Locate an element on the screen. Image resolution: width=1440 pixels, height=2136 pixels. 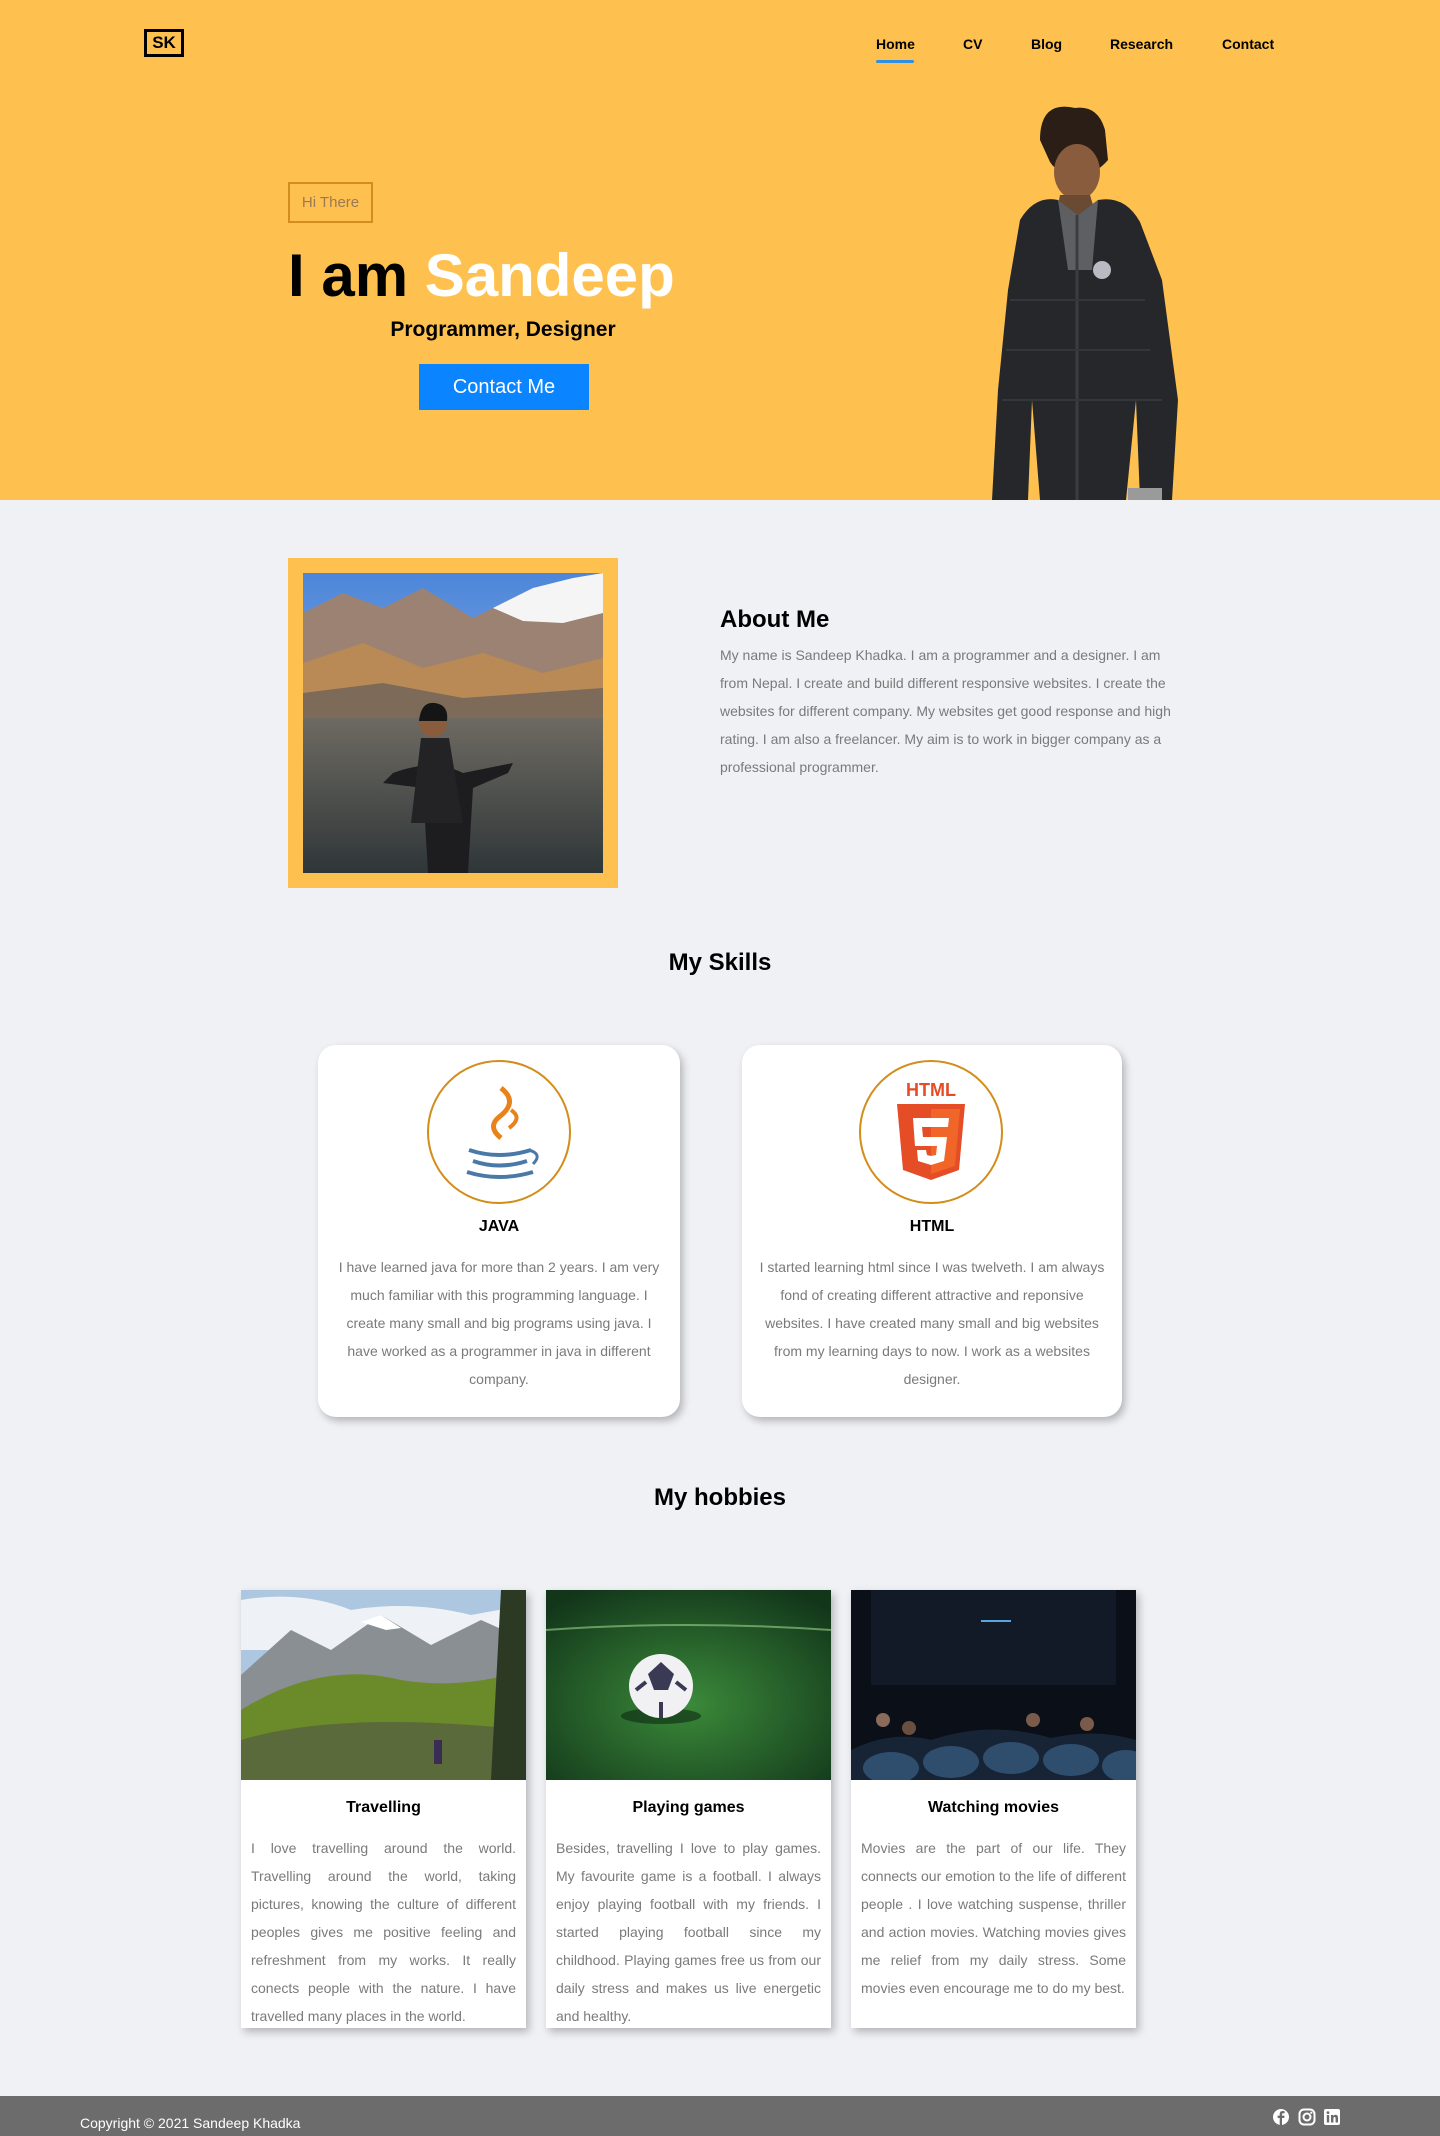
html-icon-text: HTML is located at coordinates (931, 1090).